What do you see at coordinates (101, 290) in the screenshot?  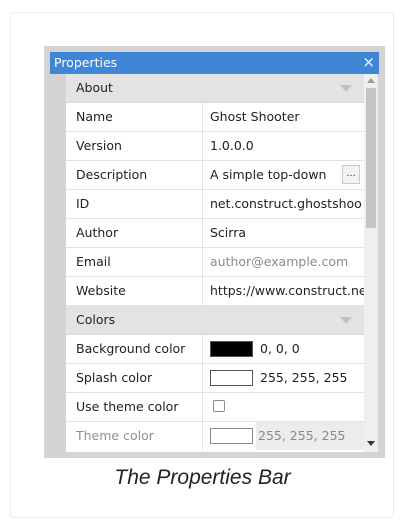 I see `property-label: Website` at bounding box center [101, 290].